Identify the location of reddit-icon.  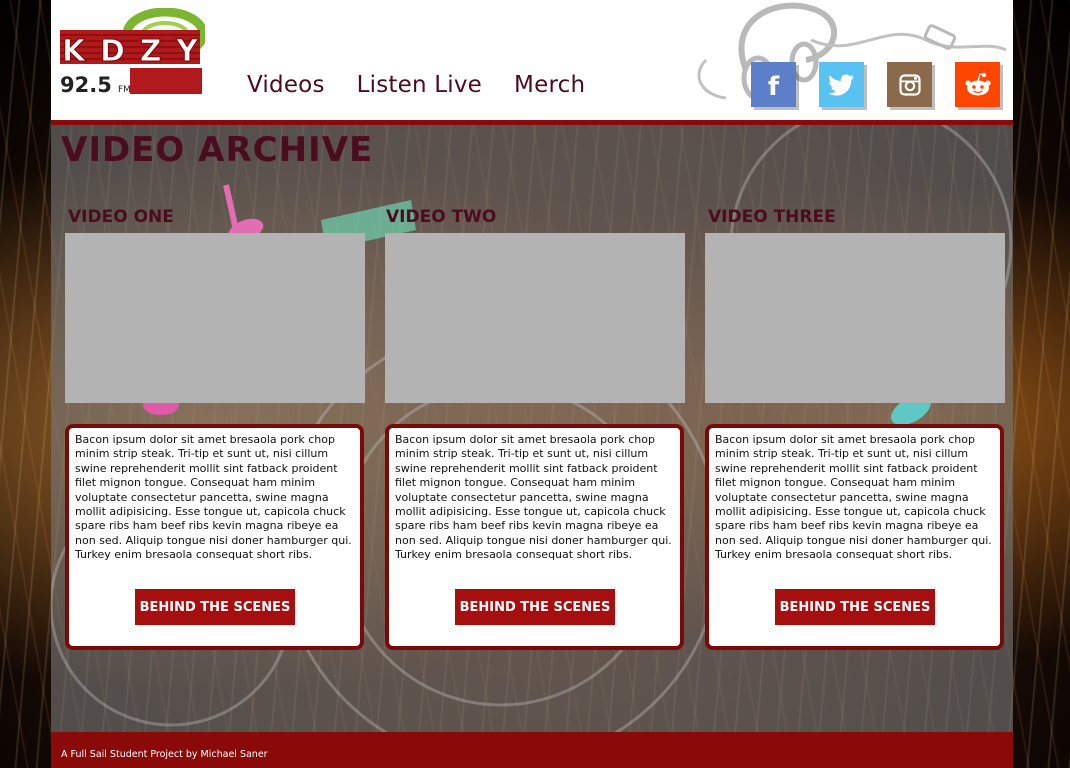
(977, 83).